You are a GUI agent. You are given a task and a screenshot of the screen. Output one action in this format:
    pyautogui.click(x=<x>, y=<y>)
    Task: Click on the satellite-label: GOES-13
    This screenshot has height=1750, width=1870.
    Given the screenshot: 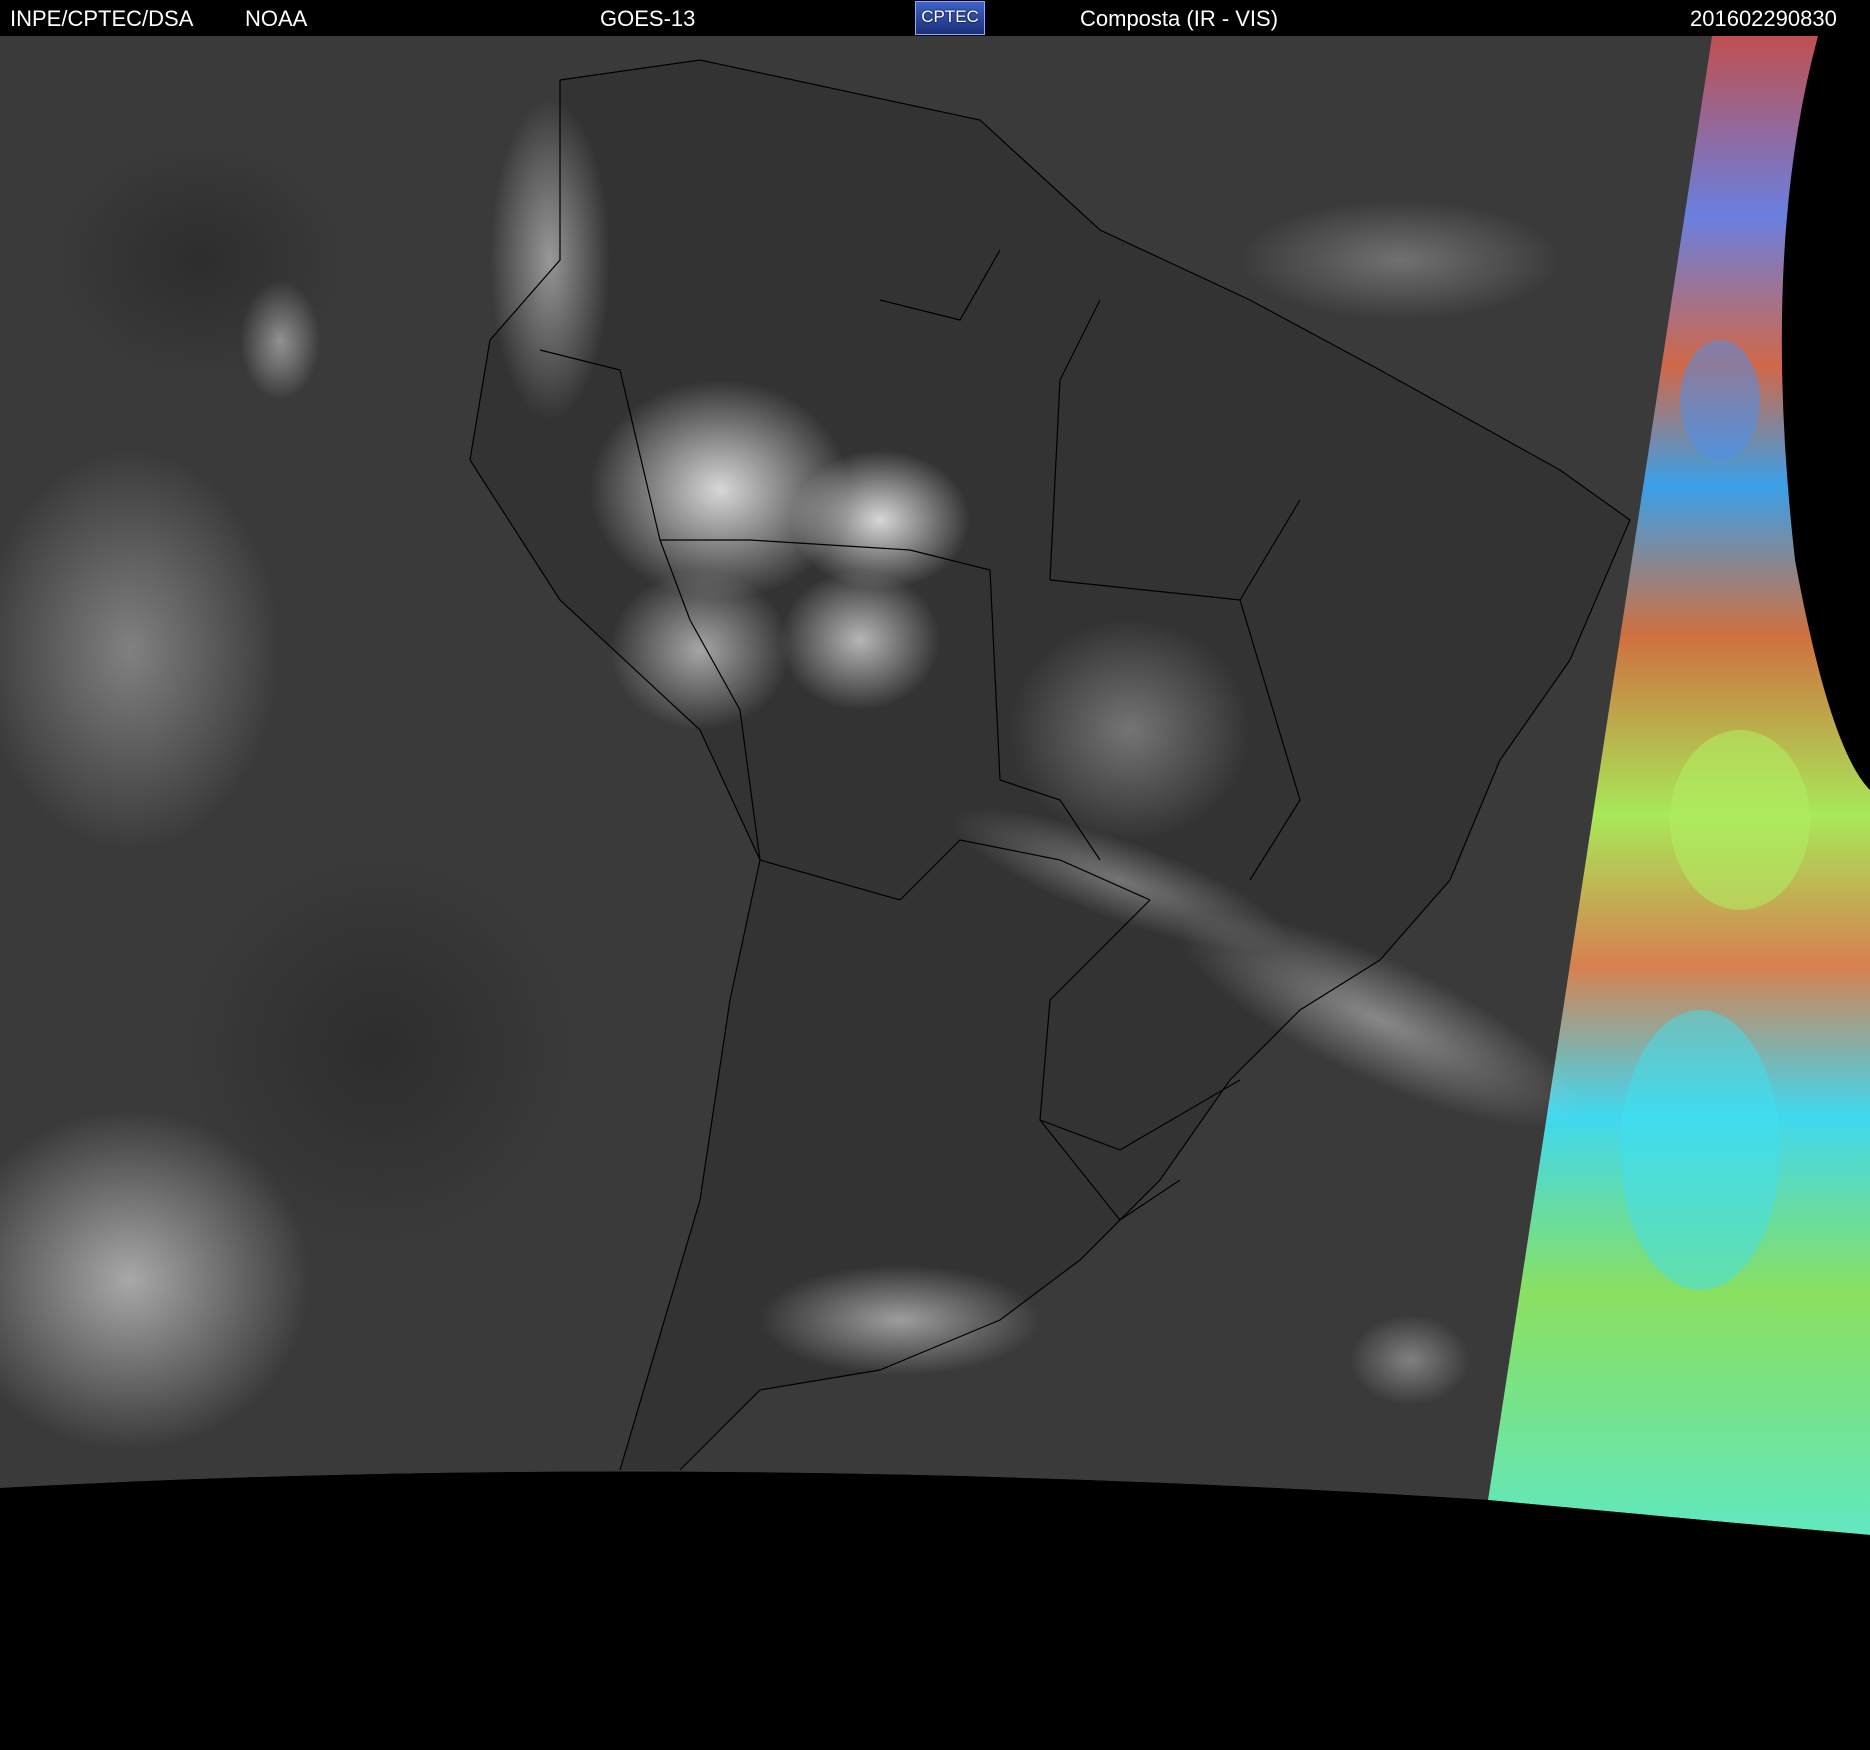 What is the action you would take?
    pyautogui.click(x=648, y=18)
    